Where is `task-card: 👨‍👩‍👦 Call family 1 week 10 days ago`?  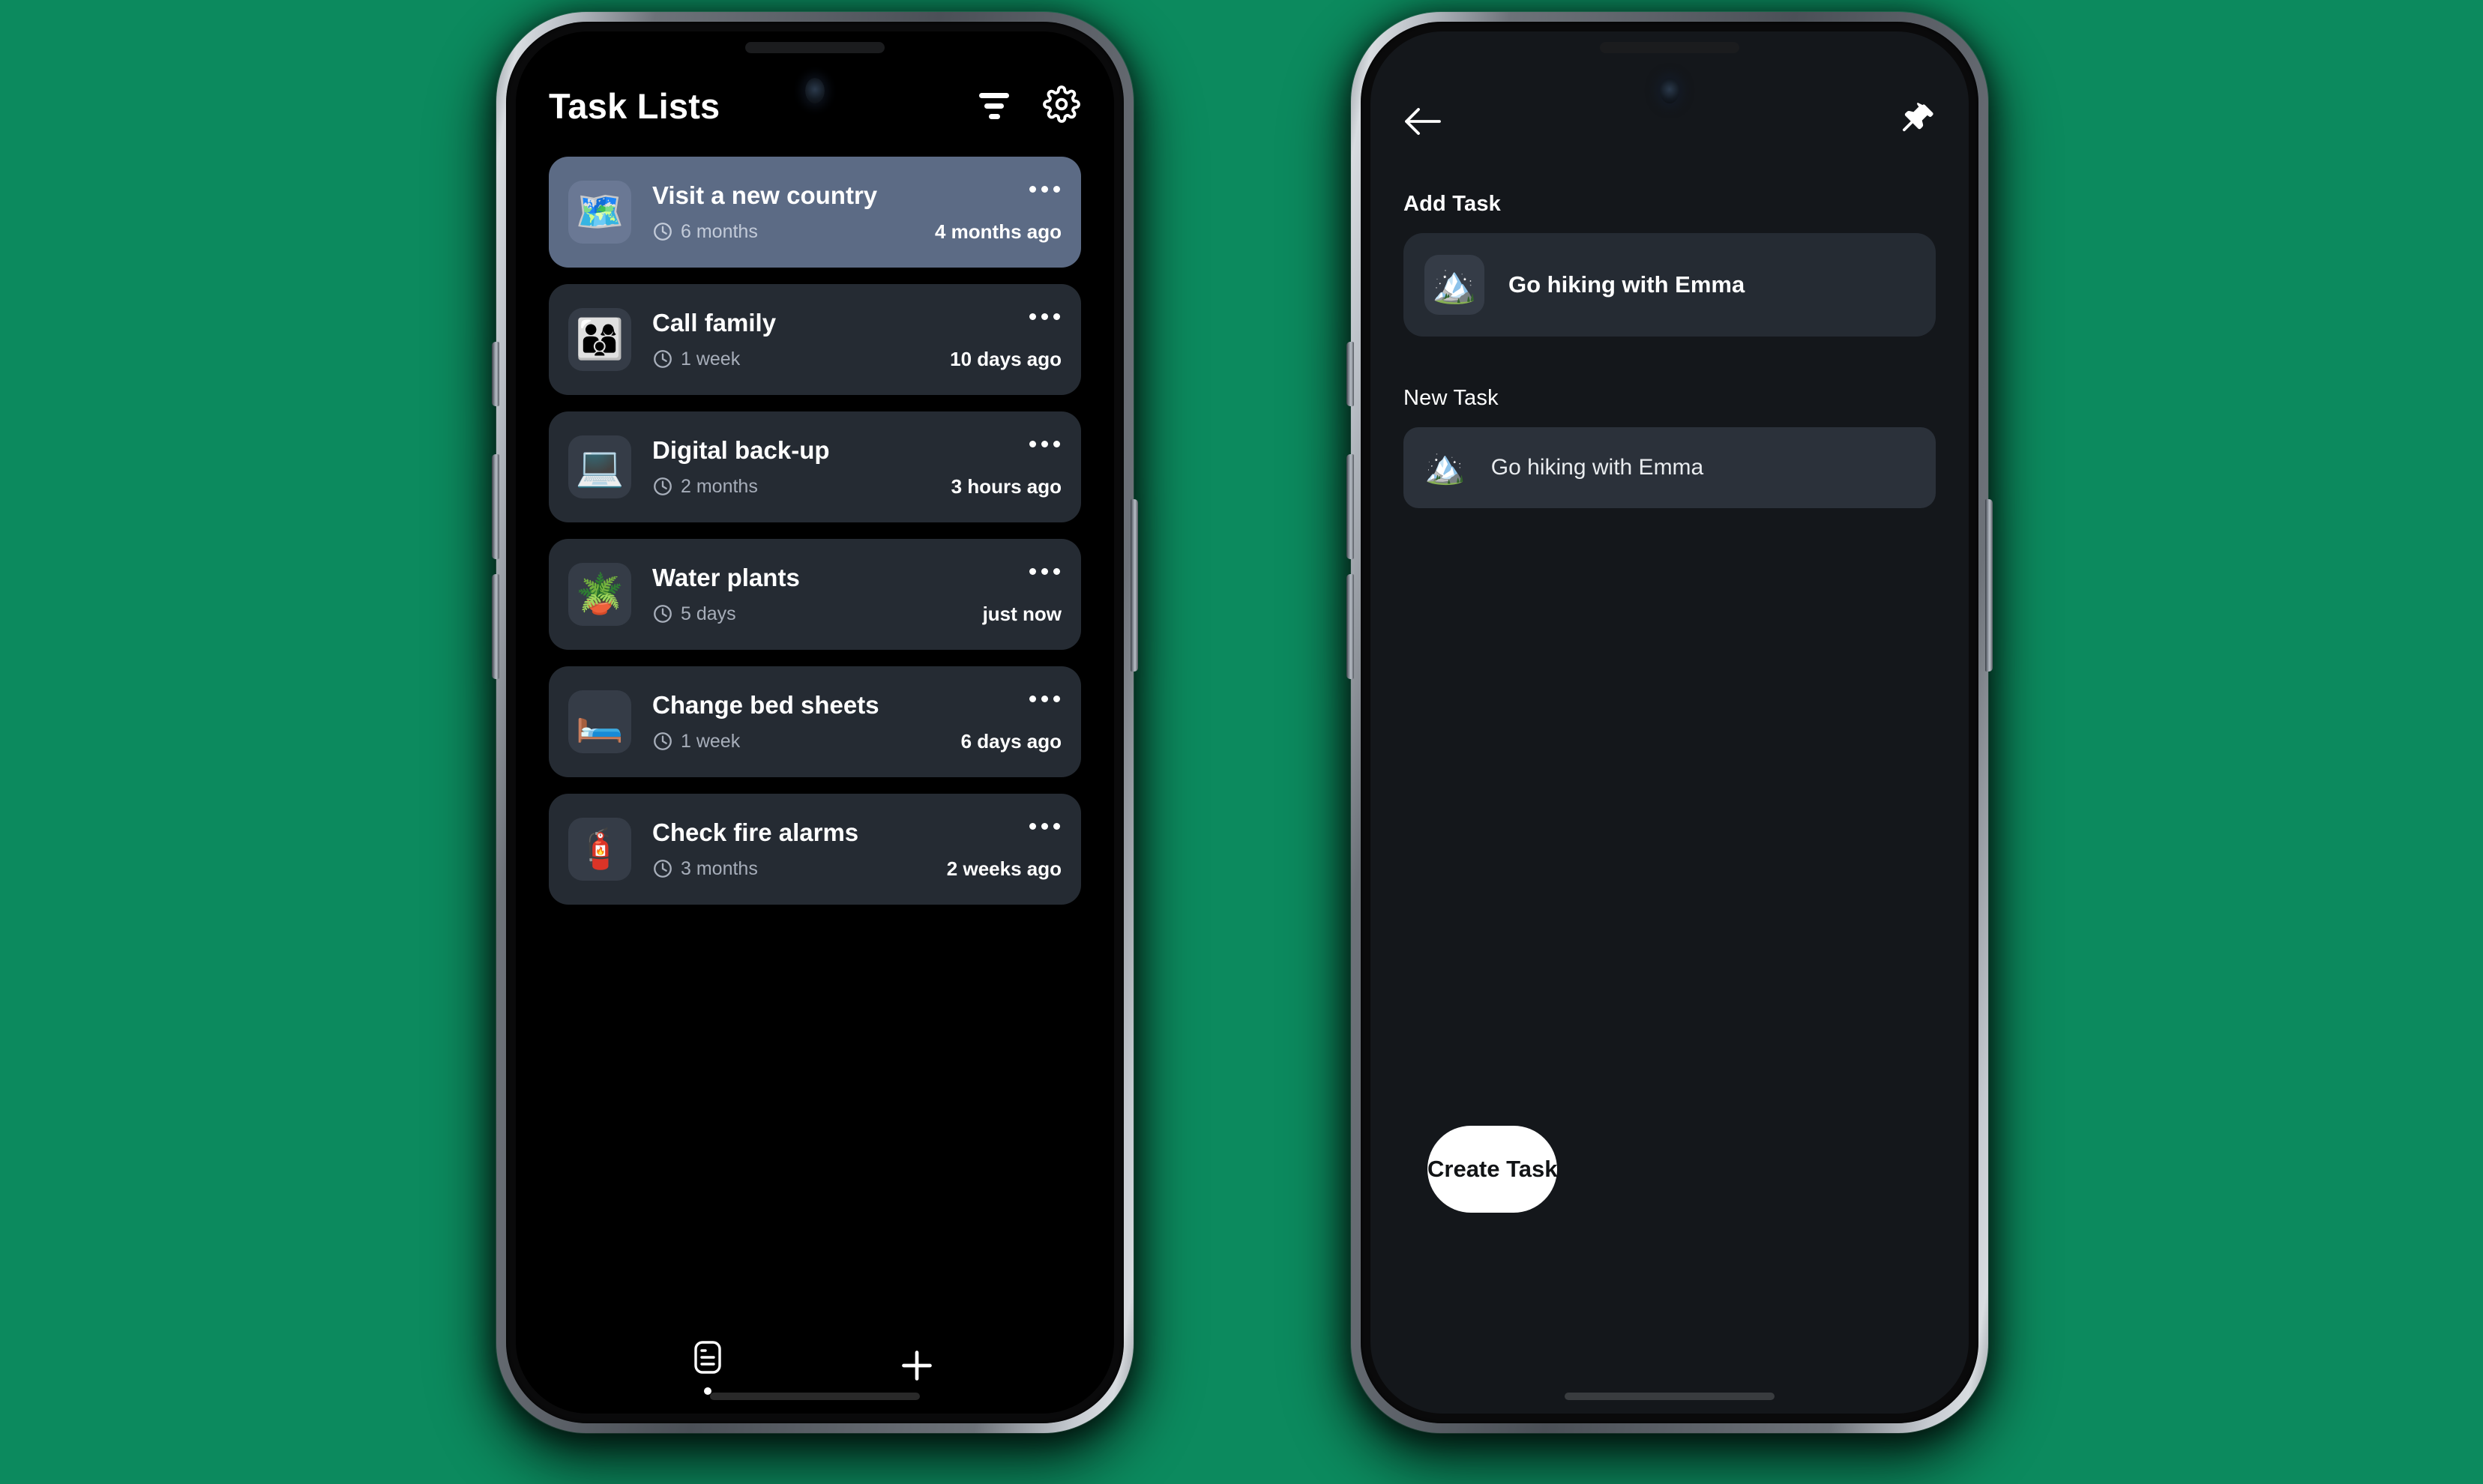 task-card: 👨‍👩‍👦 Call family 1 week 10 days ago is located at coordinates (815, 339).